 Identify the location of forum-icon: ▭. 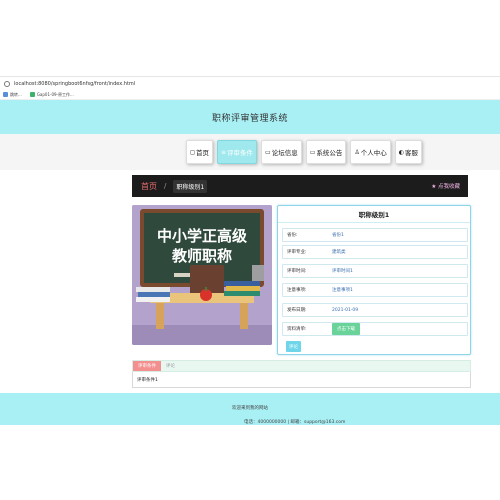
(268, 152).